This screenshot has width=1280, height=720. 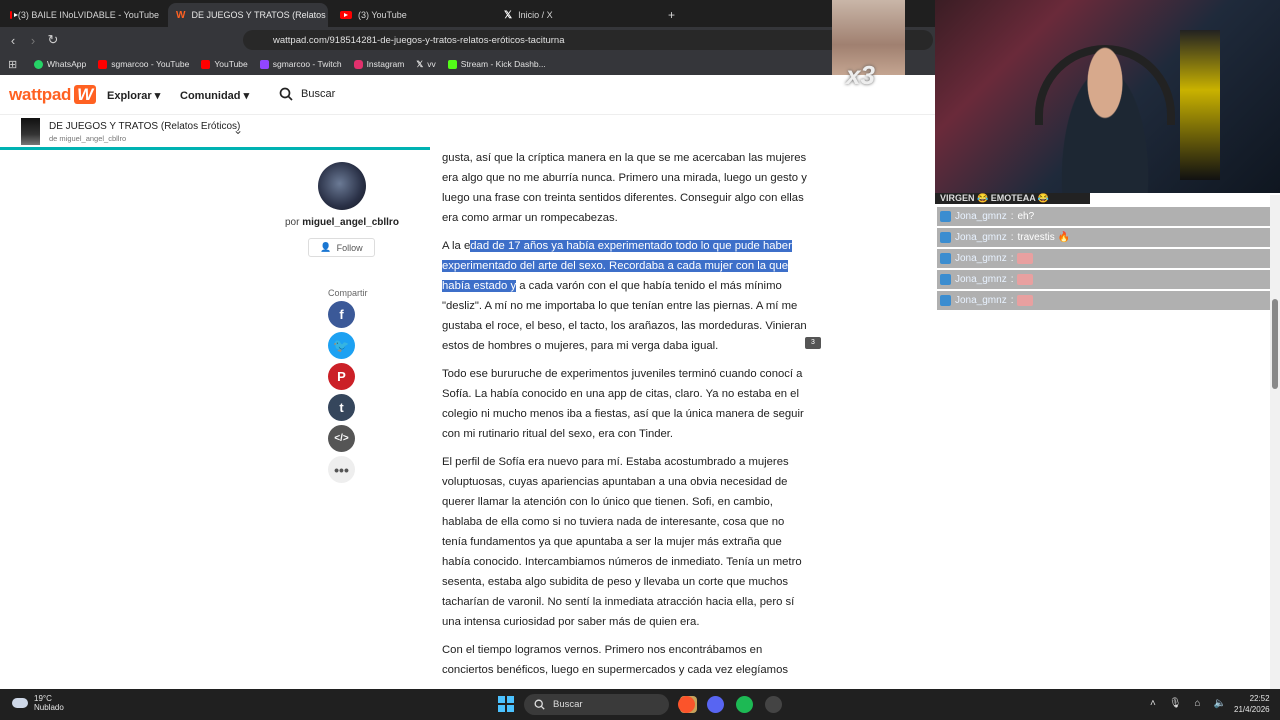 What do you see at coordinates (318, 94) in the screenshot?
I see `search-label: Buscar` at bounding box center [318, 94].